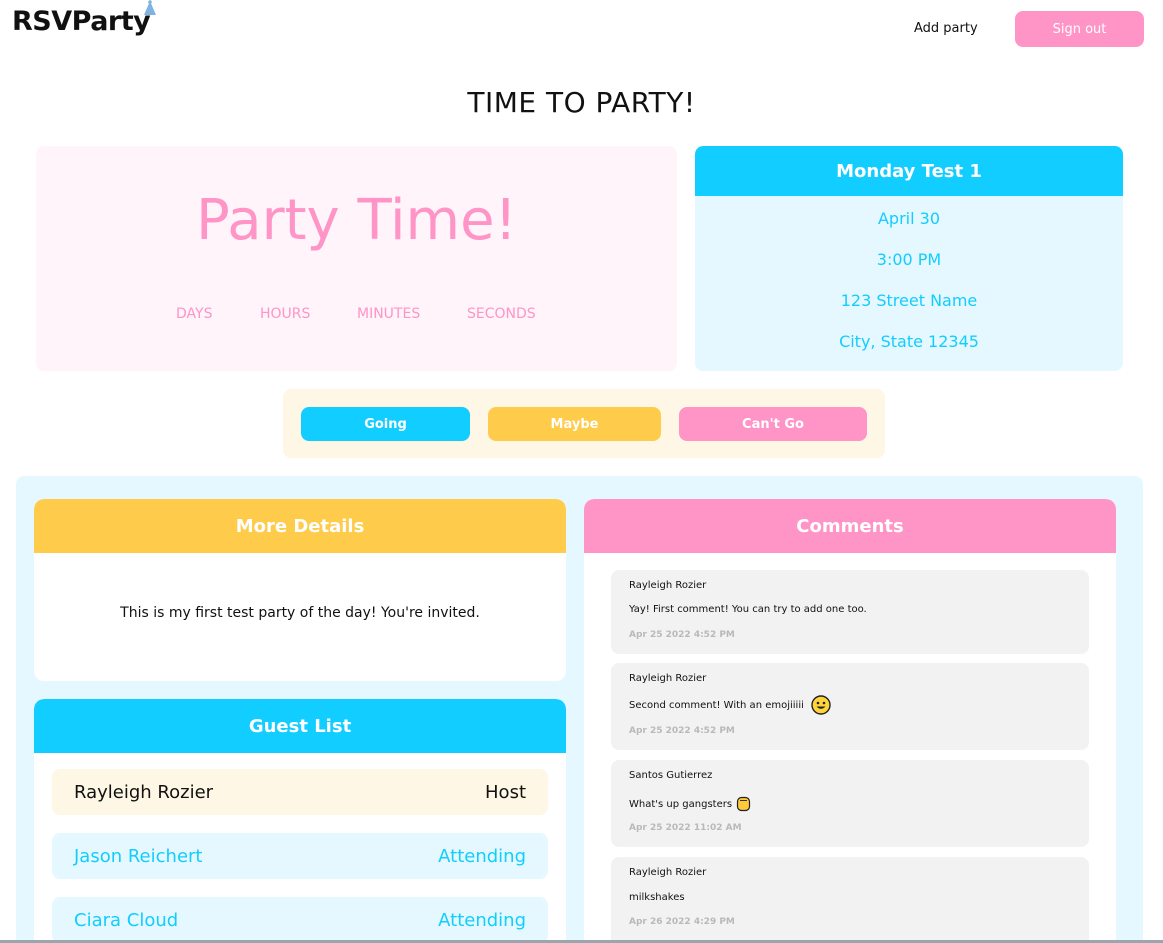 The height and width of the screenshot is (943, 1163). I want to click on comment-text-row: What's up gangsters, so click(690, 804).